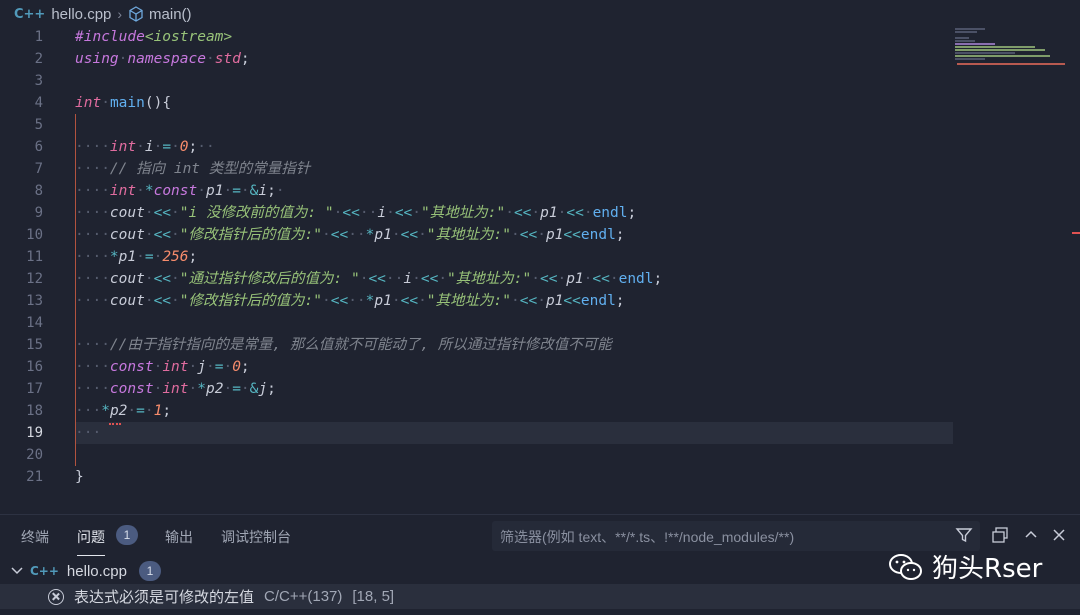 The width and height of the screenshot is (1080, 615). I want to click on string-literal: "其地址为:", so click(489, 279).